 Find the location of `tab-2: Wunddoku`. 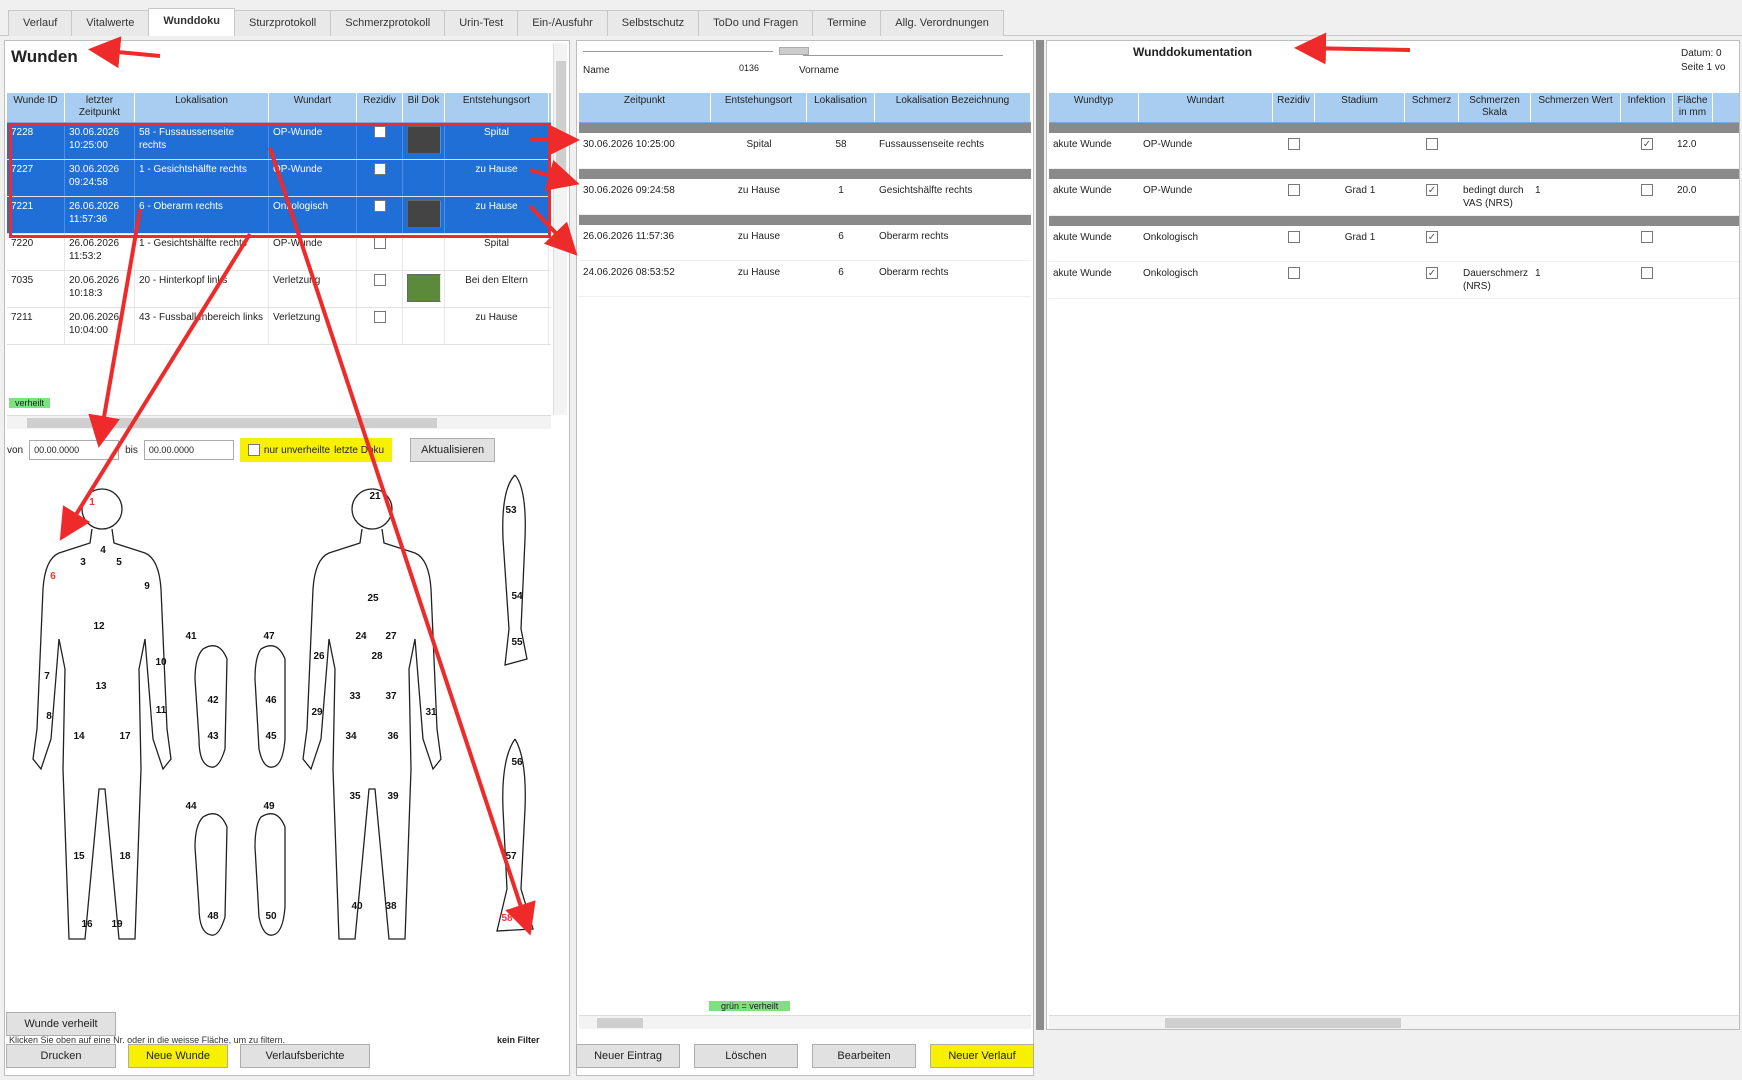

tab-2: Wunddoku is located at coordinates (191, 22).